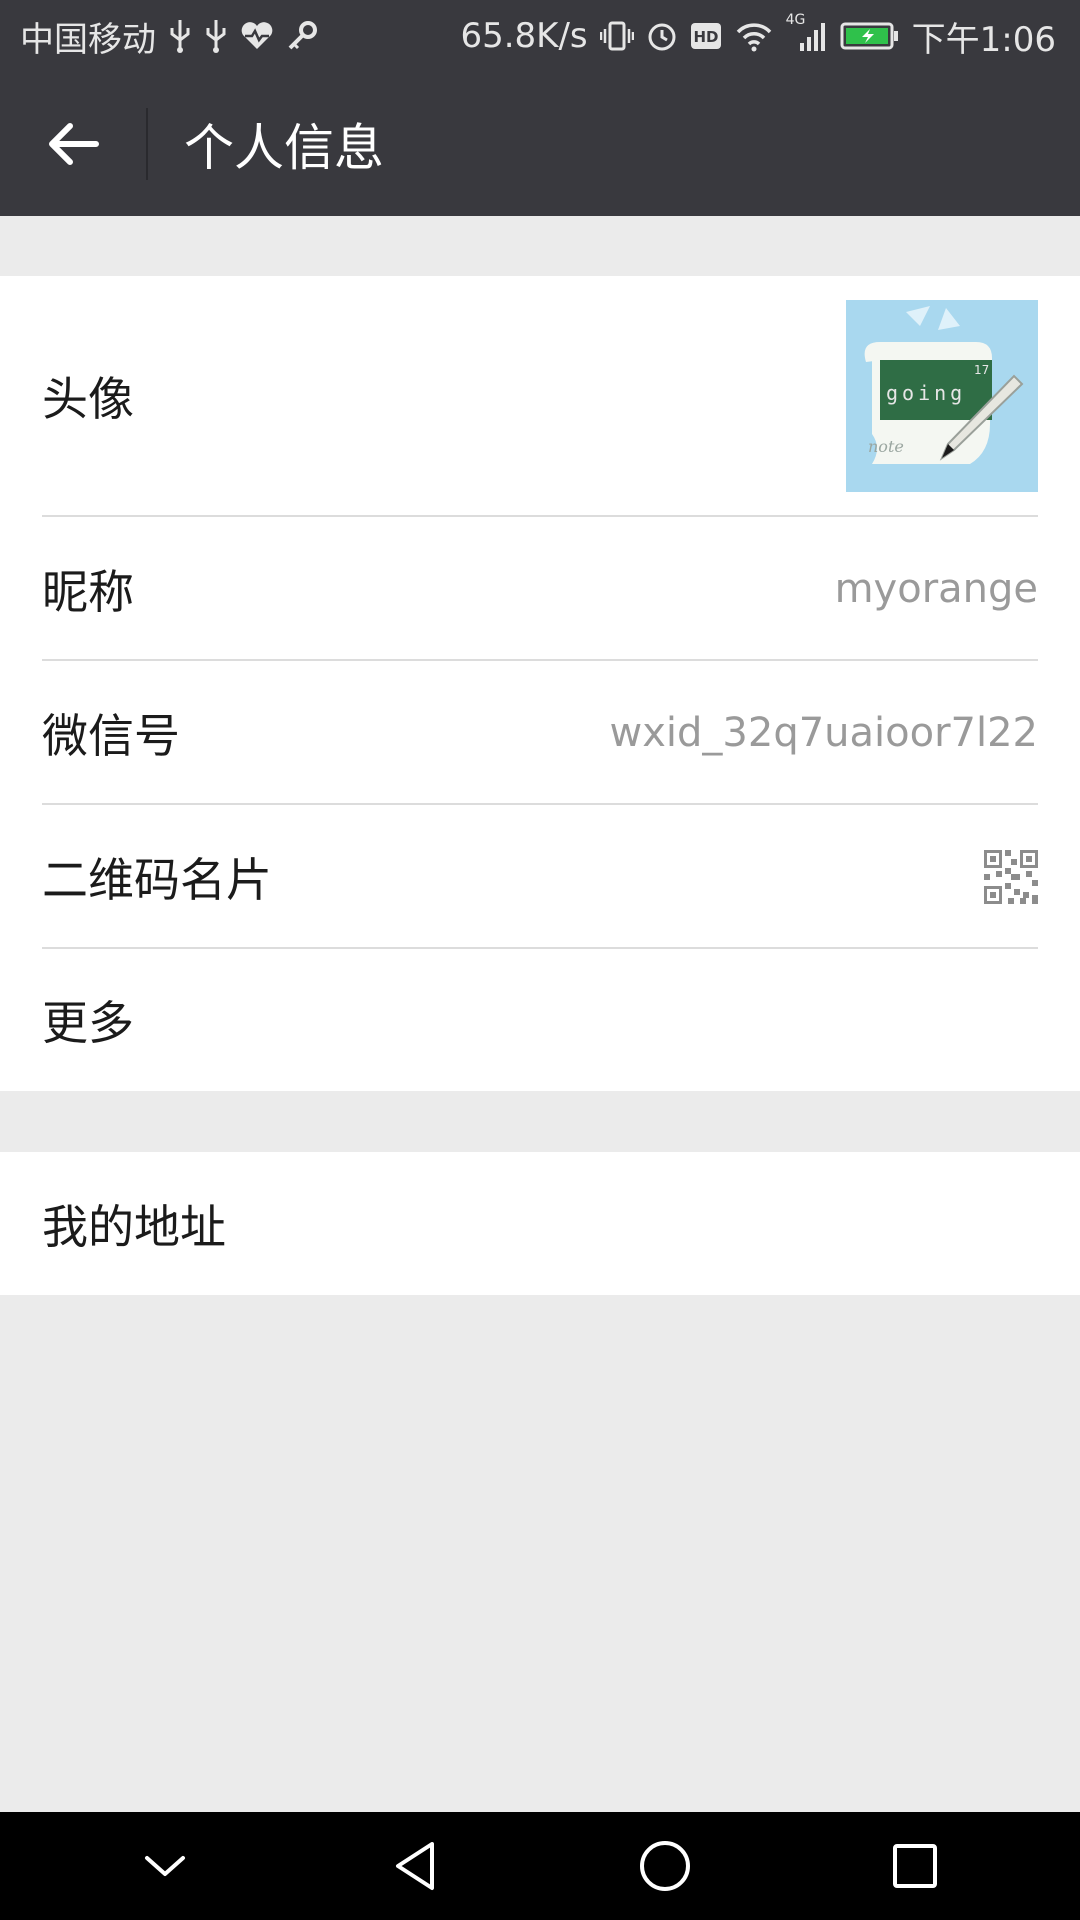 The width and height of the screenshot is (1080, 1920). I want to click on back-button, so click(73, 144).